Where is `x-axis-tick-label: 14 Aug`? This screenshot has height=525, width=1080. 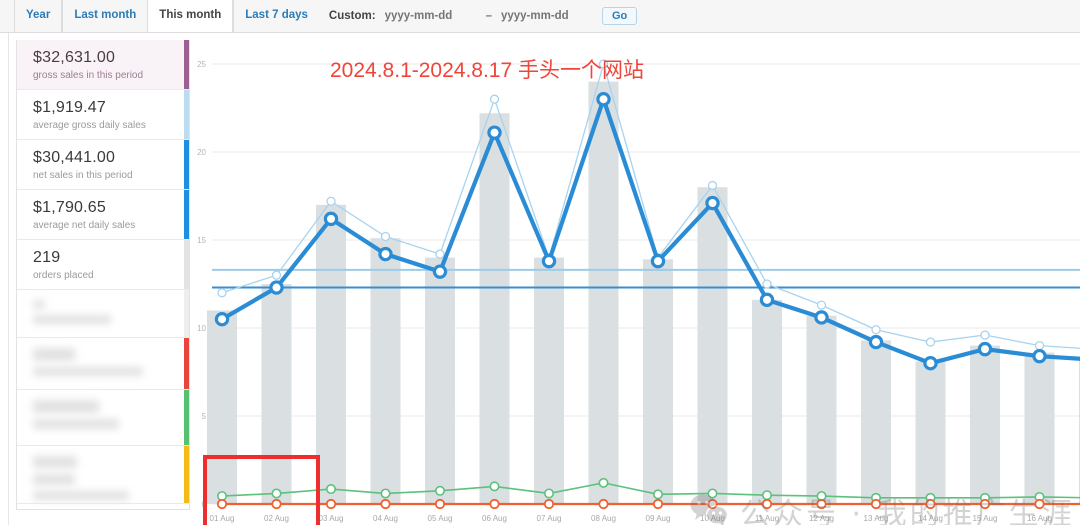 x-axis-tick-label: 14 Aug is located at coordinates (930, 518).